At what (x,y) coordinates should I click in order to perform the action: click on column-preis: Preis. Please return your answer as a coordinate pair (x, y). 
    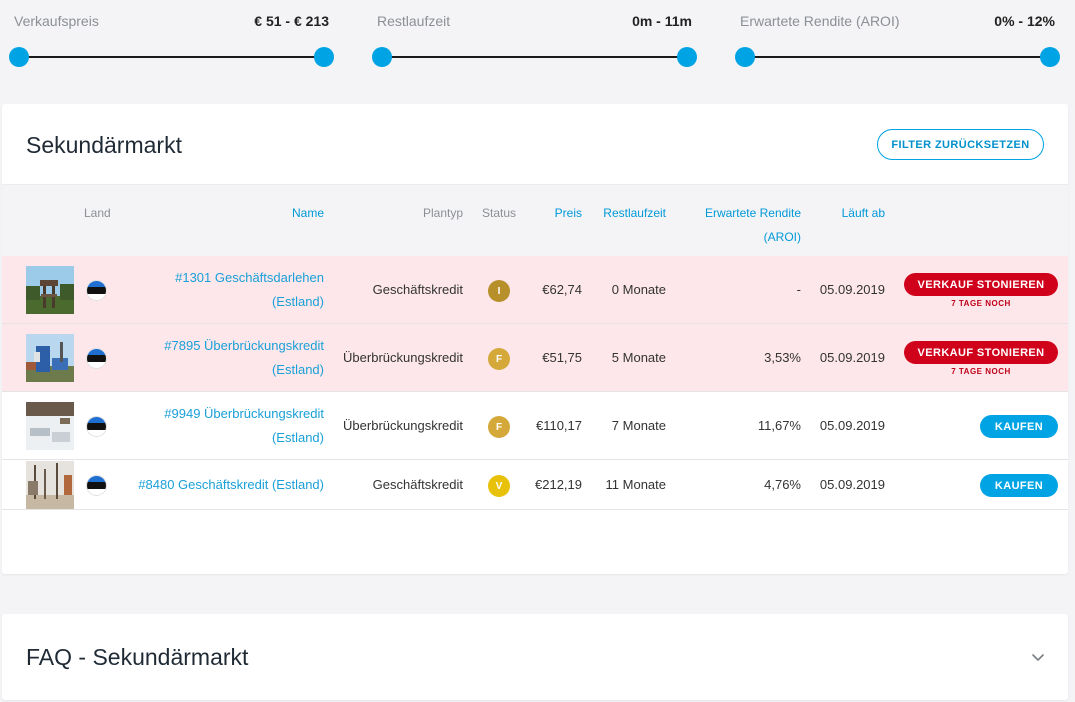
    Looking at the image, I should click on (568, 213).